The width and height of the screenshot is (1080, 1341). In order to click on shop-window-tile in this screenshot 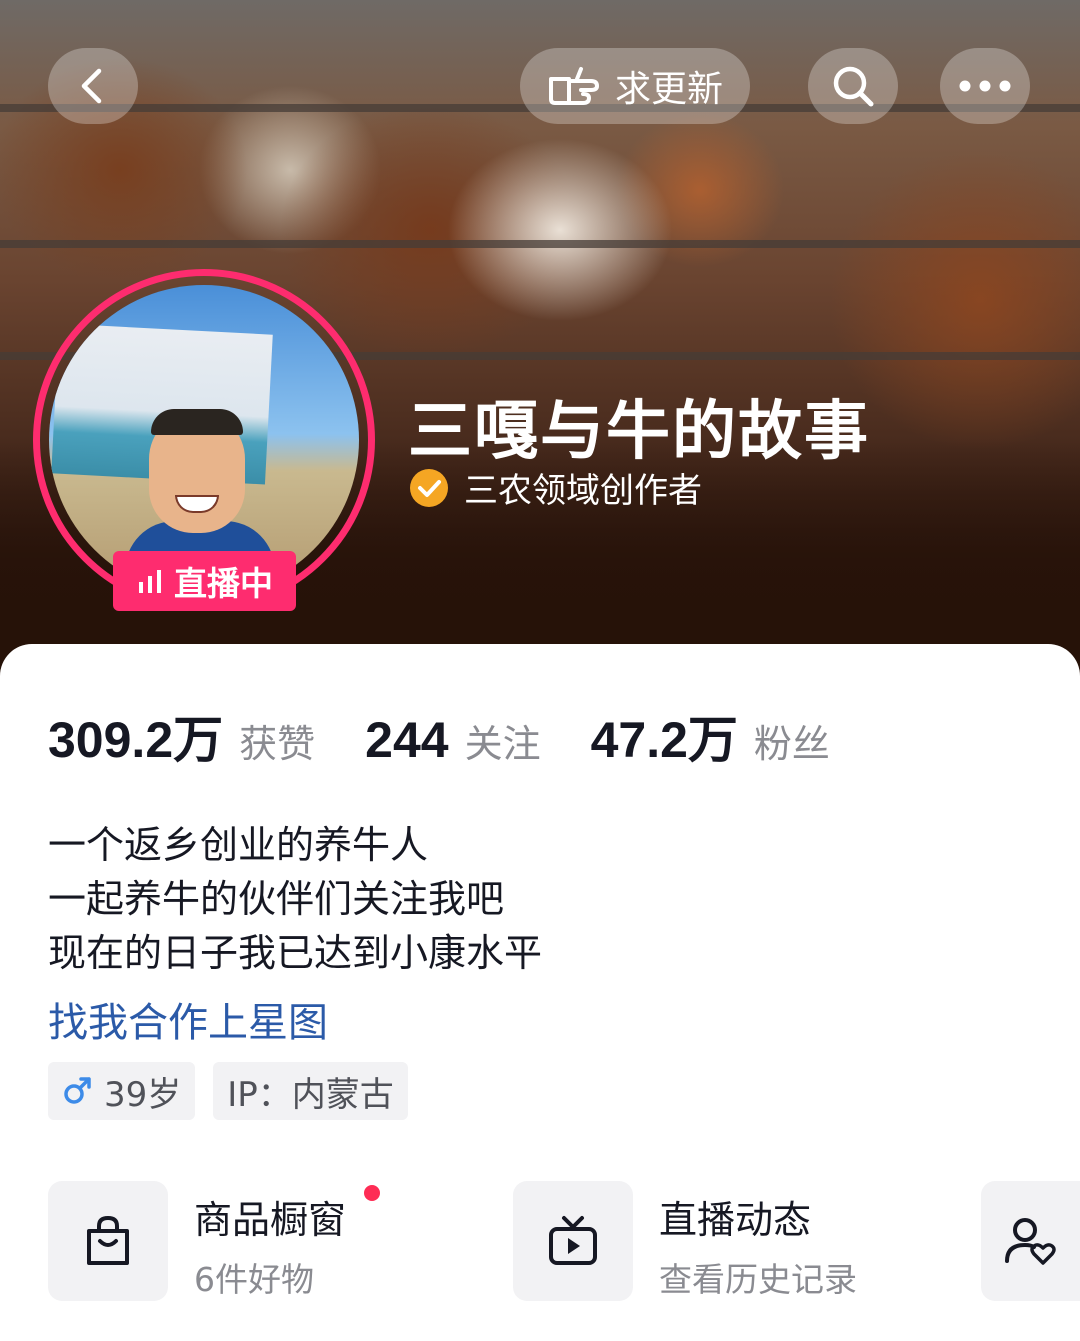, I will do `click(108, 1241)`.